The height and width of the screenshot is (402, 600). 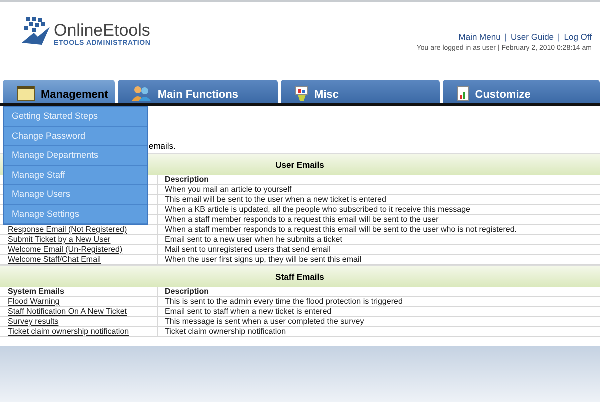 What do you see at coordinates (284, 301) in the screenshot?
I see `table-cell-text: This is sent to the admin every time the flood protection is triggered` at bounding box center [284, 301].